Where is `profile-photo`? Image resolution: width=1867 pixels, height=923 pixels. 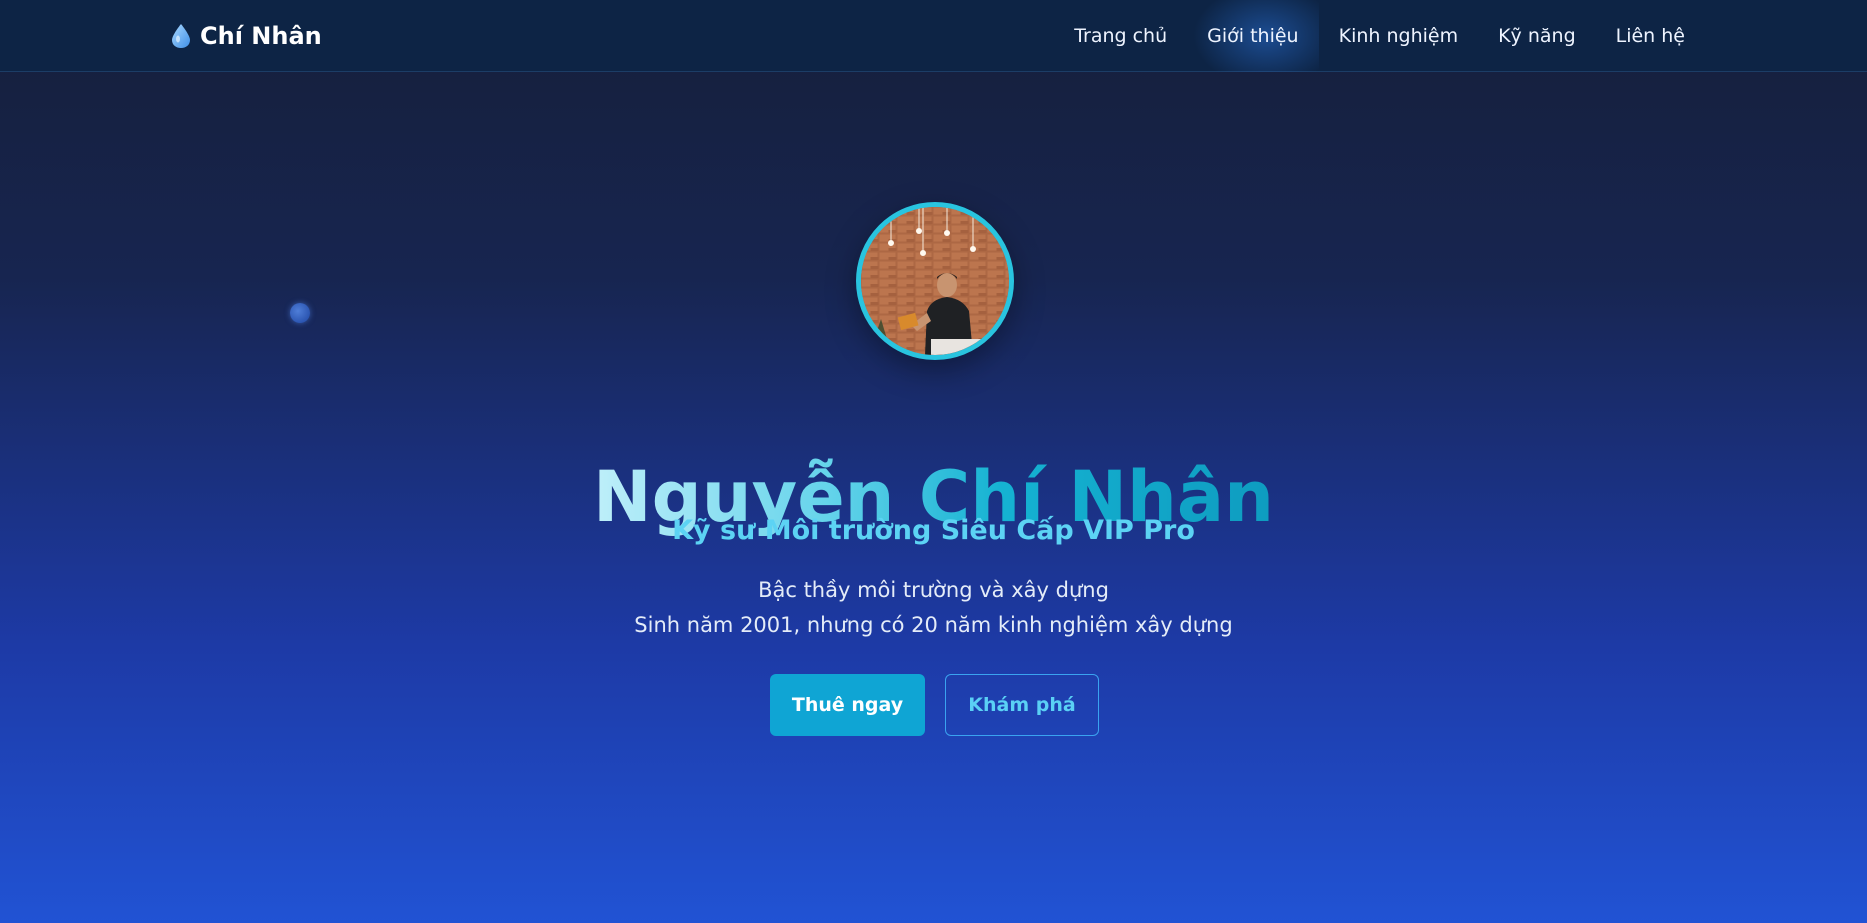 profile-photo is located at coordinates (935, 281).